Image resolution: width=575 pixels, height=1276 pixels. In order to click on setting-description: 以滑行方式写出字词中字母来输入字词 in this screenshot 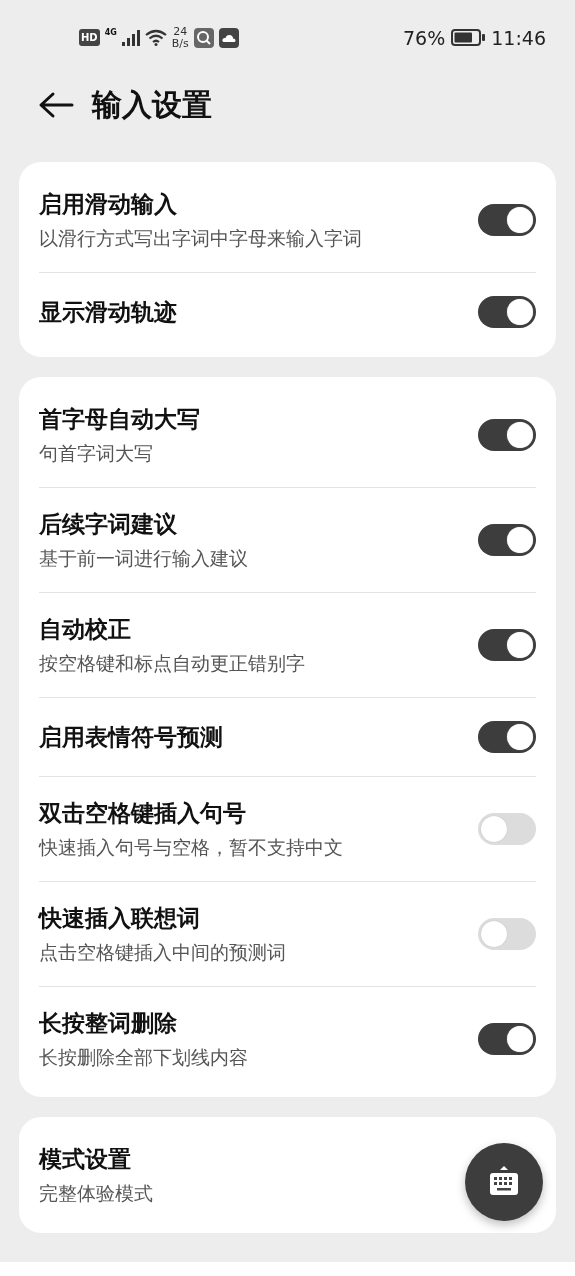, I will do `click(200, 238)`.